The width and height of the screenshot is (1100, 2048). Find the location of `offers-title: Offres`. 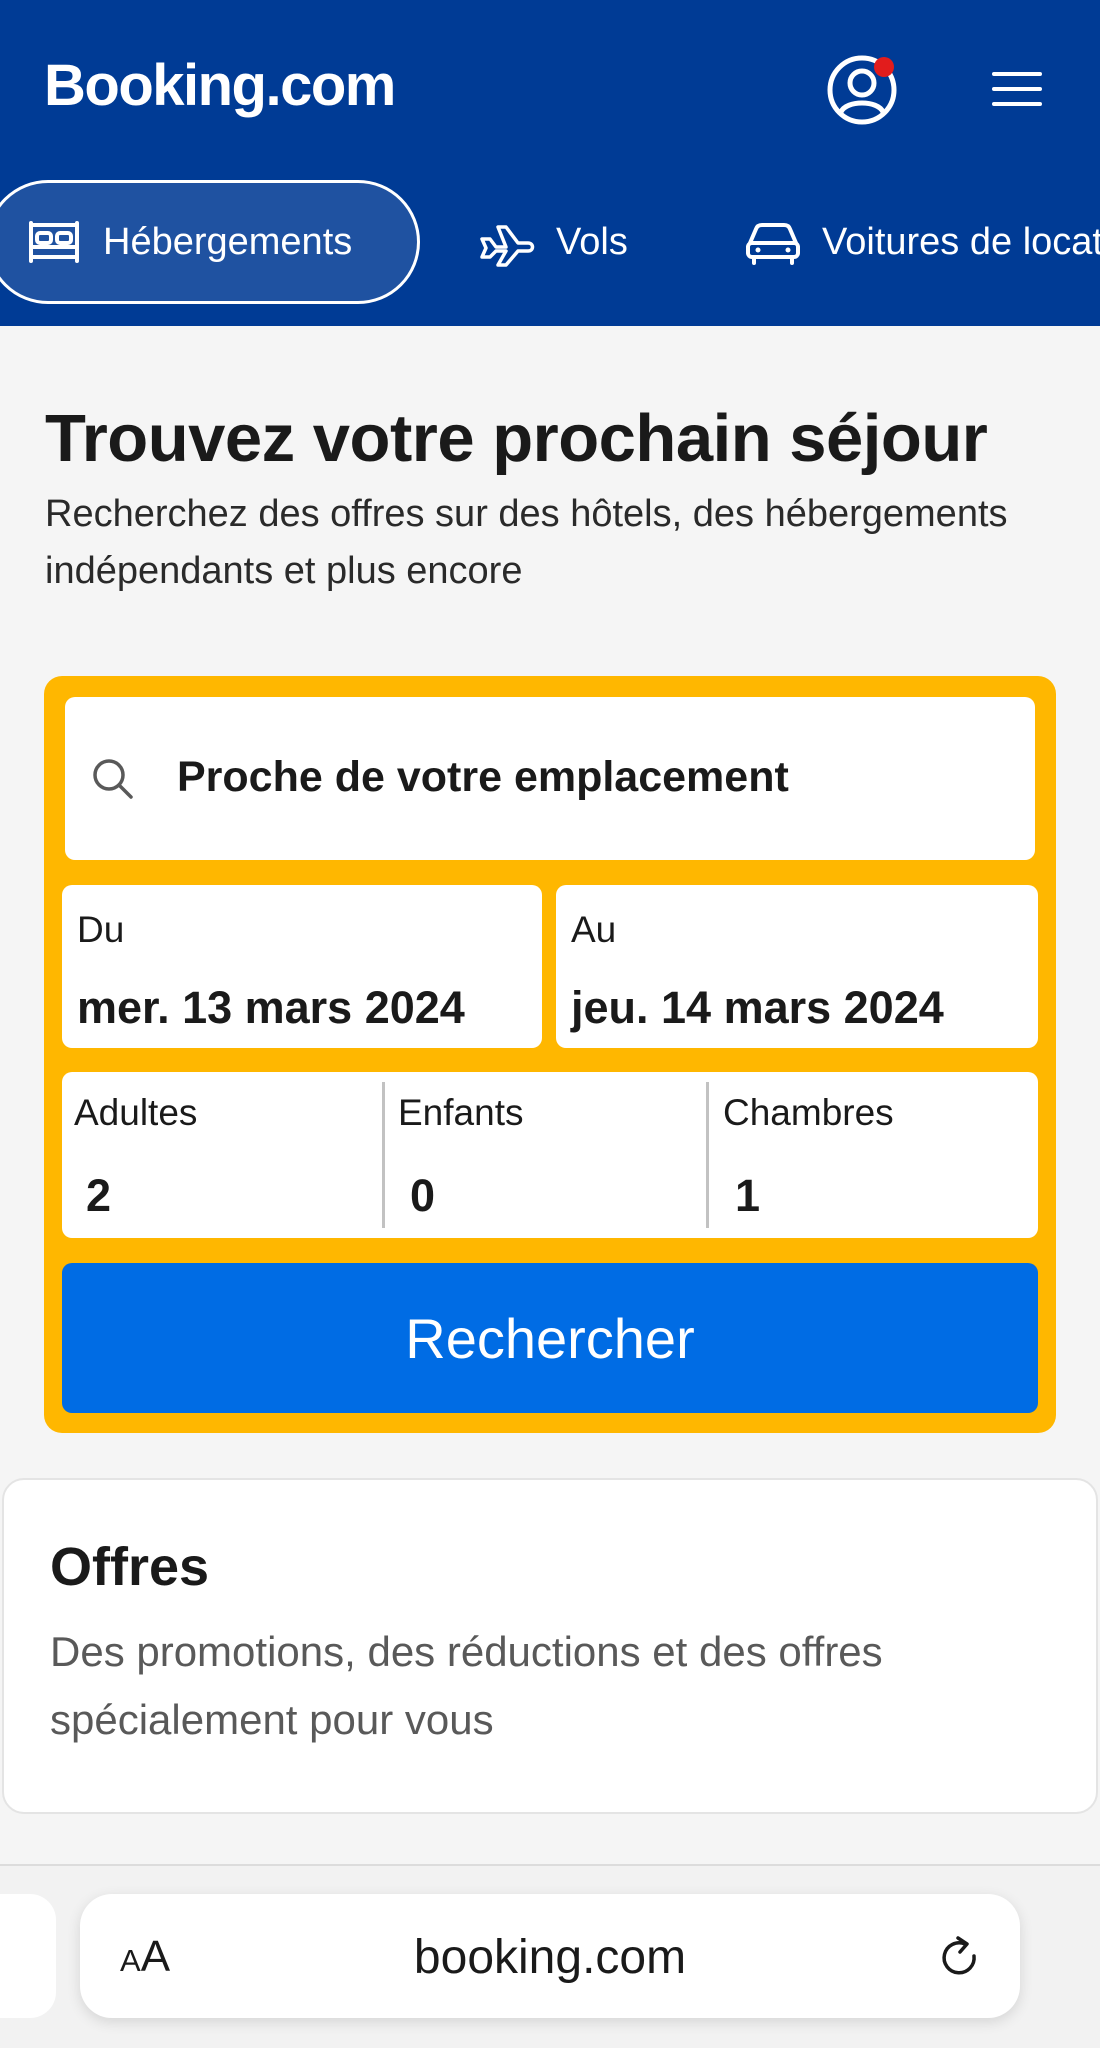

offers-title: Offres is located at coordinates (130, 1567).